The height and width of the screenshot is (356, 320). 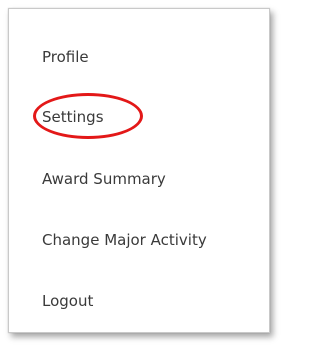 What do you see at coordinates (73, 117) in the screenshot?
I see `menu-item-settings: Settings` at bounding box center [73, 117].